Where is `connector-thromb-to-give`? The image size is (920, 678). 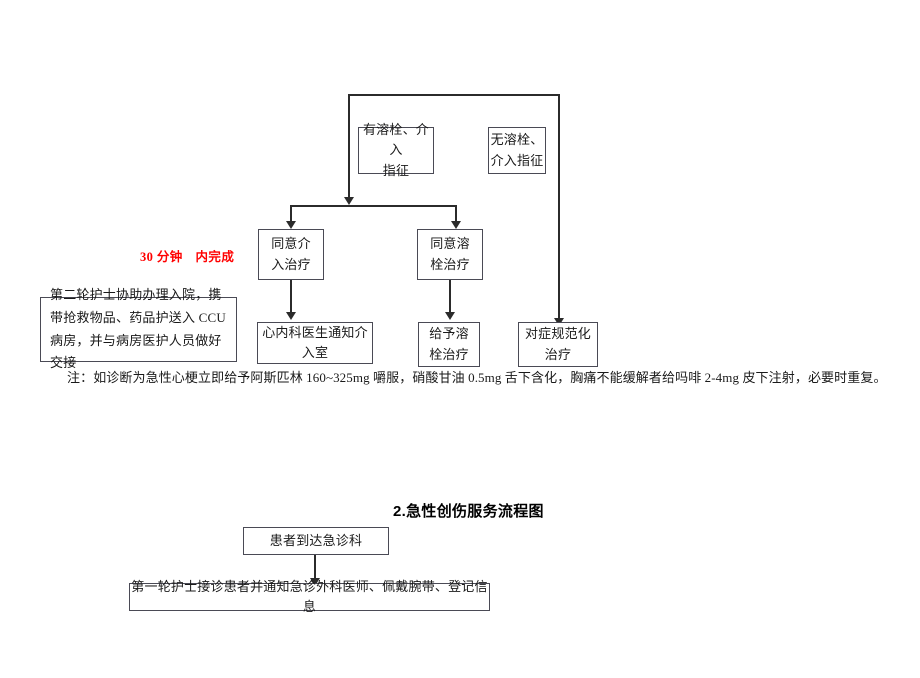 connector-thromb-to-give is located at coordinates (450, 297).